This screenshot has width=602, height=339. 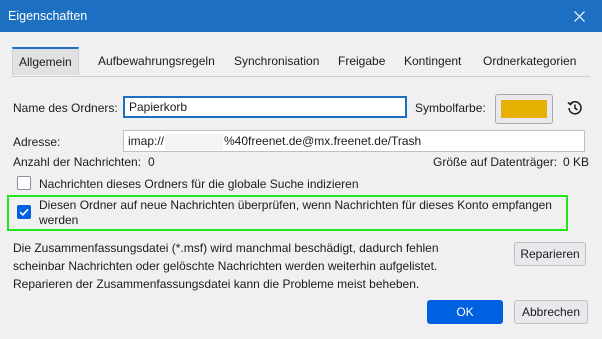 I want to click on address-label: Adresse:, so click(x=37, y=142).